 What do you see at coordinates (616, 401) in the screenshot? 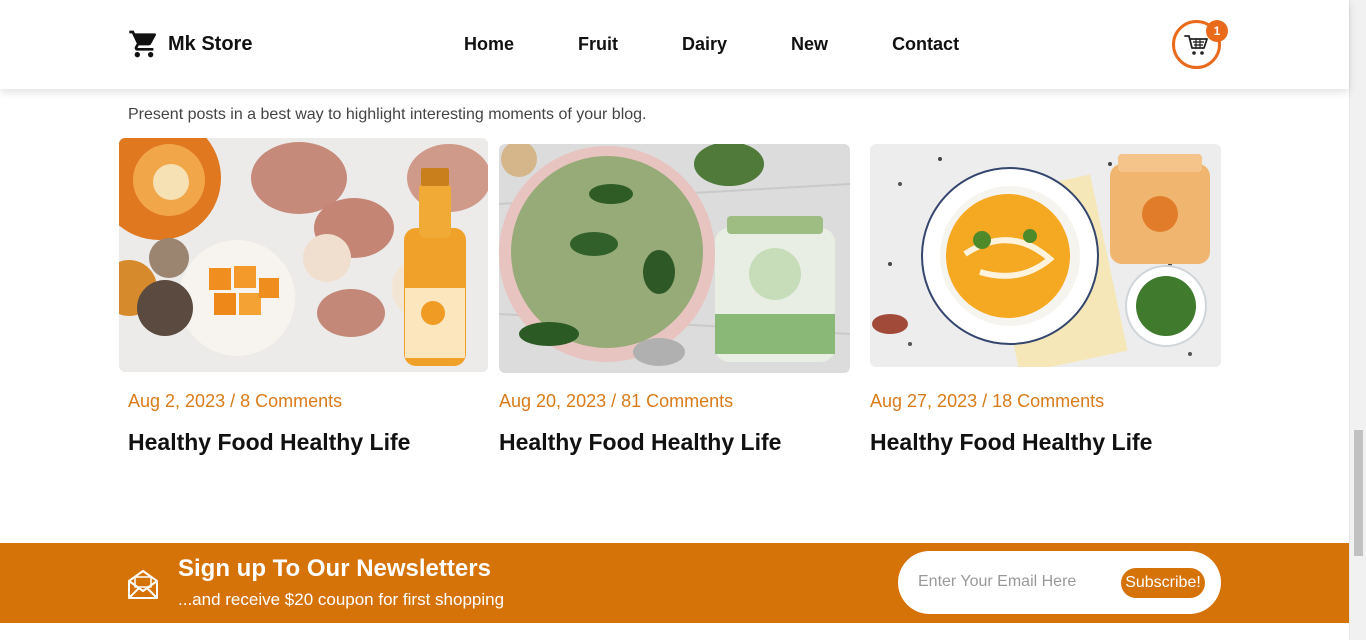
I see `post-meta: Aug 20, 2023 / 81 Comments` at bounding box center [616, 401].